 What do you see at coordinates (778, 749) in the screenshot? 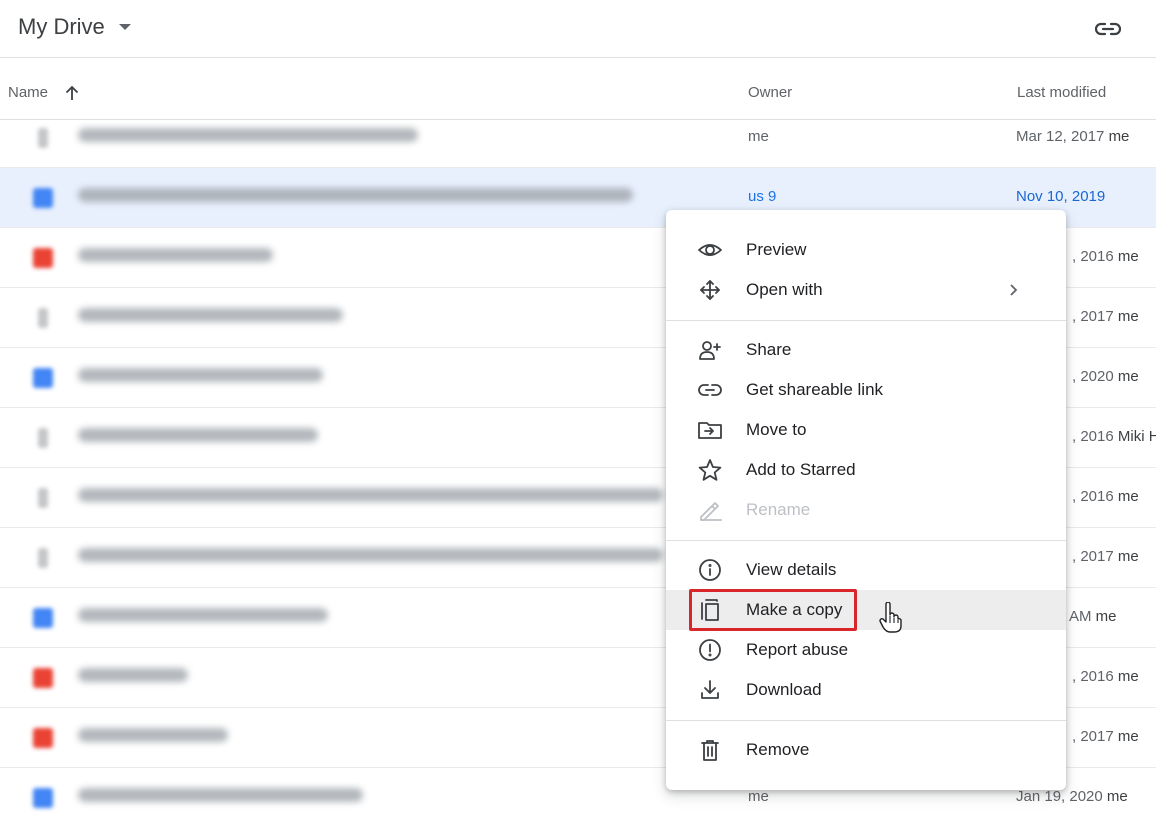
I see `menu-item-label: Remove` at bounding box center [778, 749].